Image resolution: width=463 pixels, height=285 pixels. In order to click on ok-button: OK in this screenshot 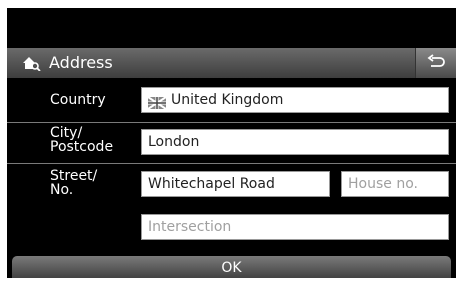, I will do `click(231, 267)`.